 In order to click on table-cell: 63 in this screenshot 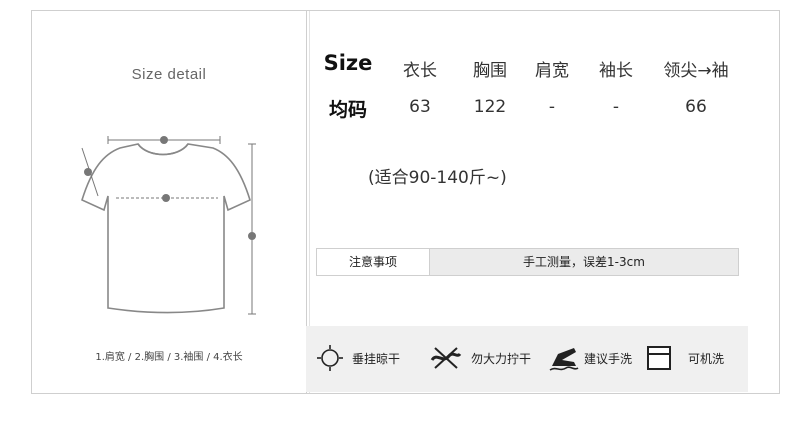, I will do `click(420, 107)`.